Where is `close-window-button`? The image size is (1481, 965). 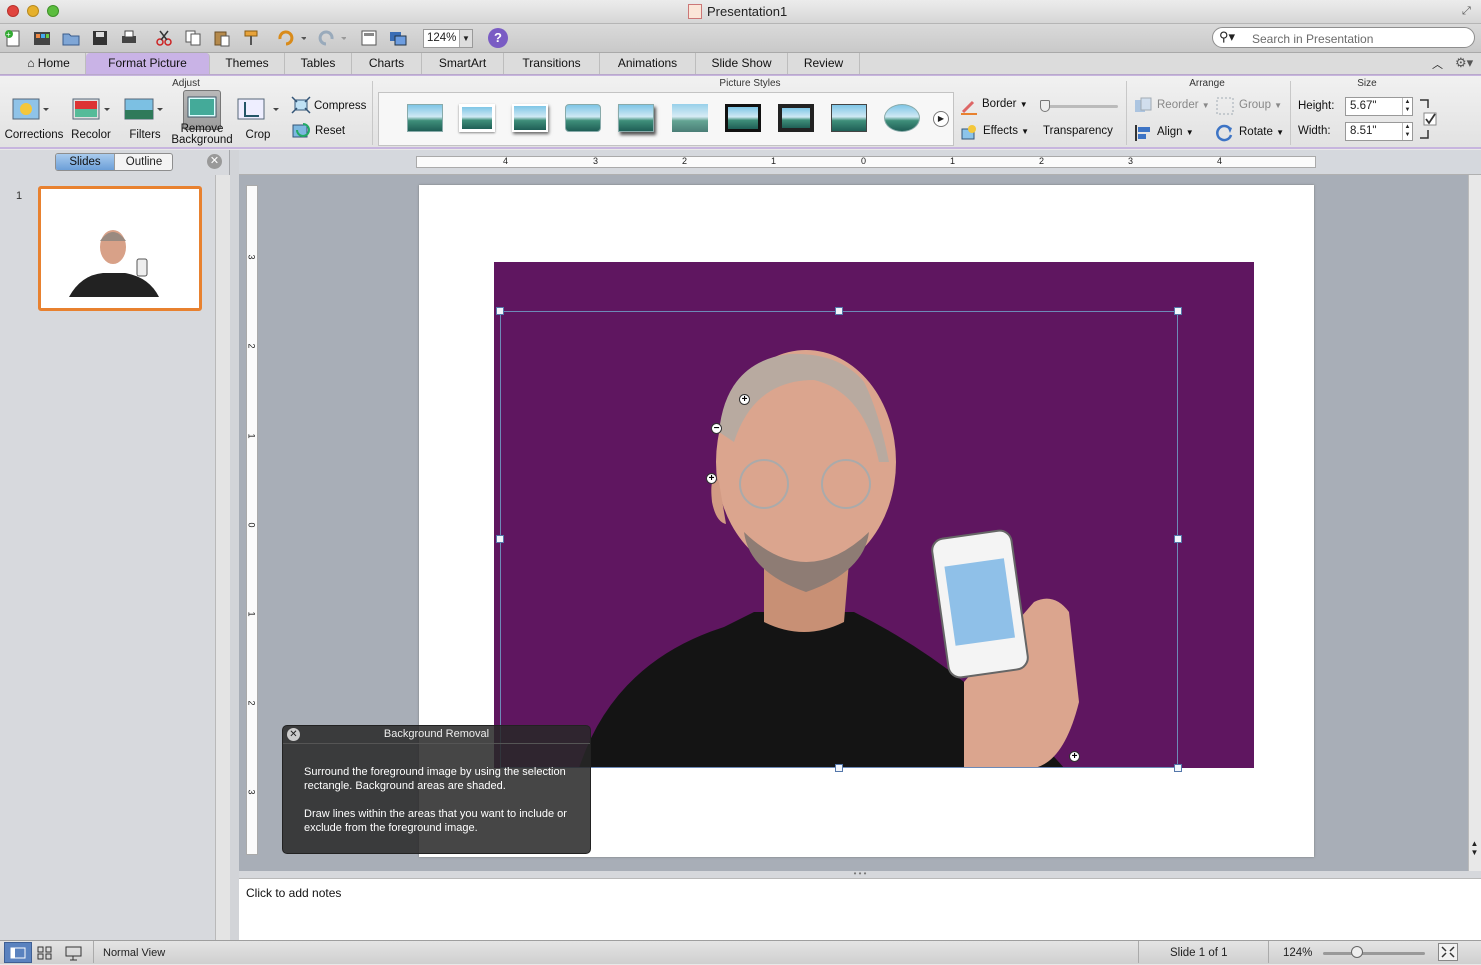 close-window-button is located at coordinates (13, 11).